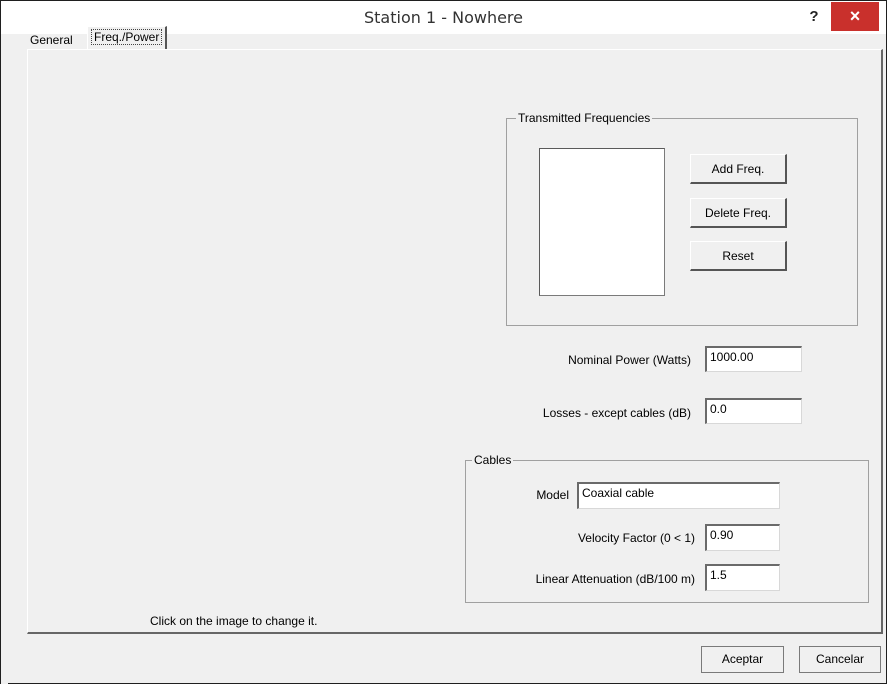  I want to click on close-button: ×, so click(855, 16).